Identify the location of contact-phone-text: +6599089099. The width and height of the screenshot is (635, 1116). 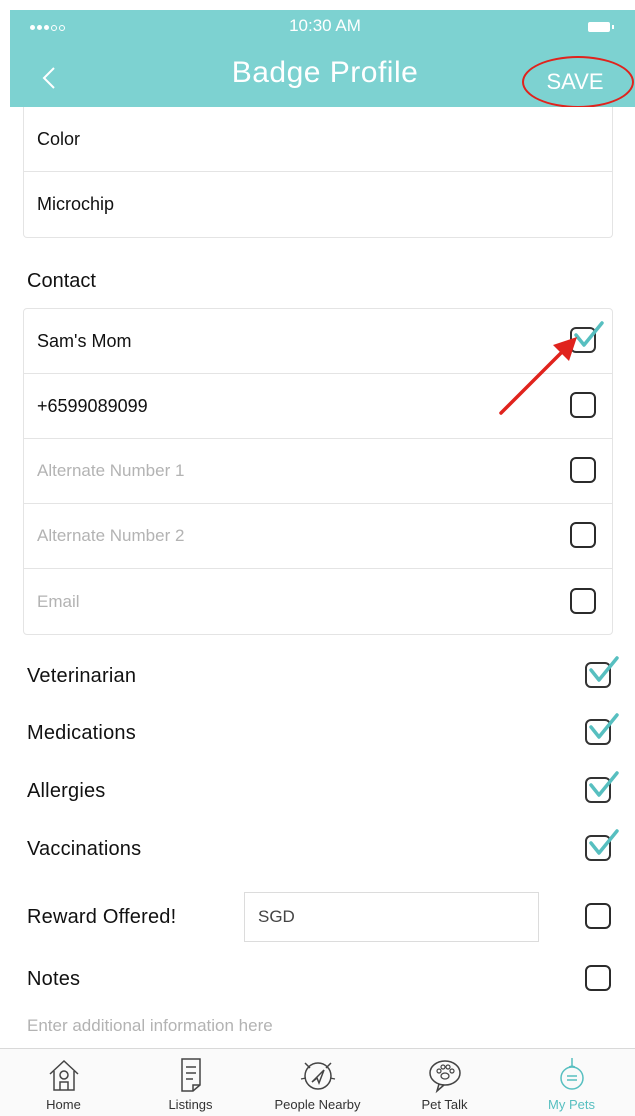
(92, 405).